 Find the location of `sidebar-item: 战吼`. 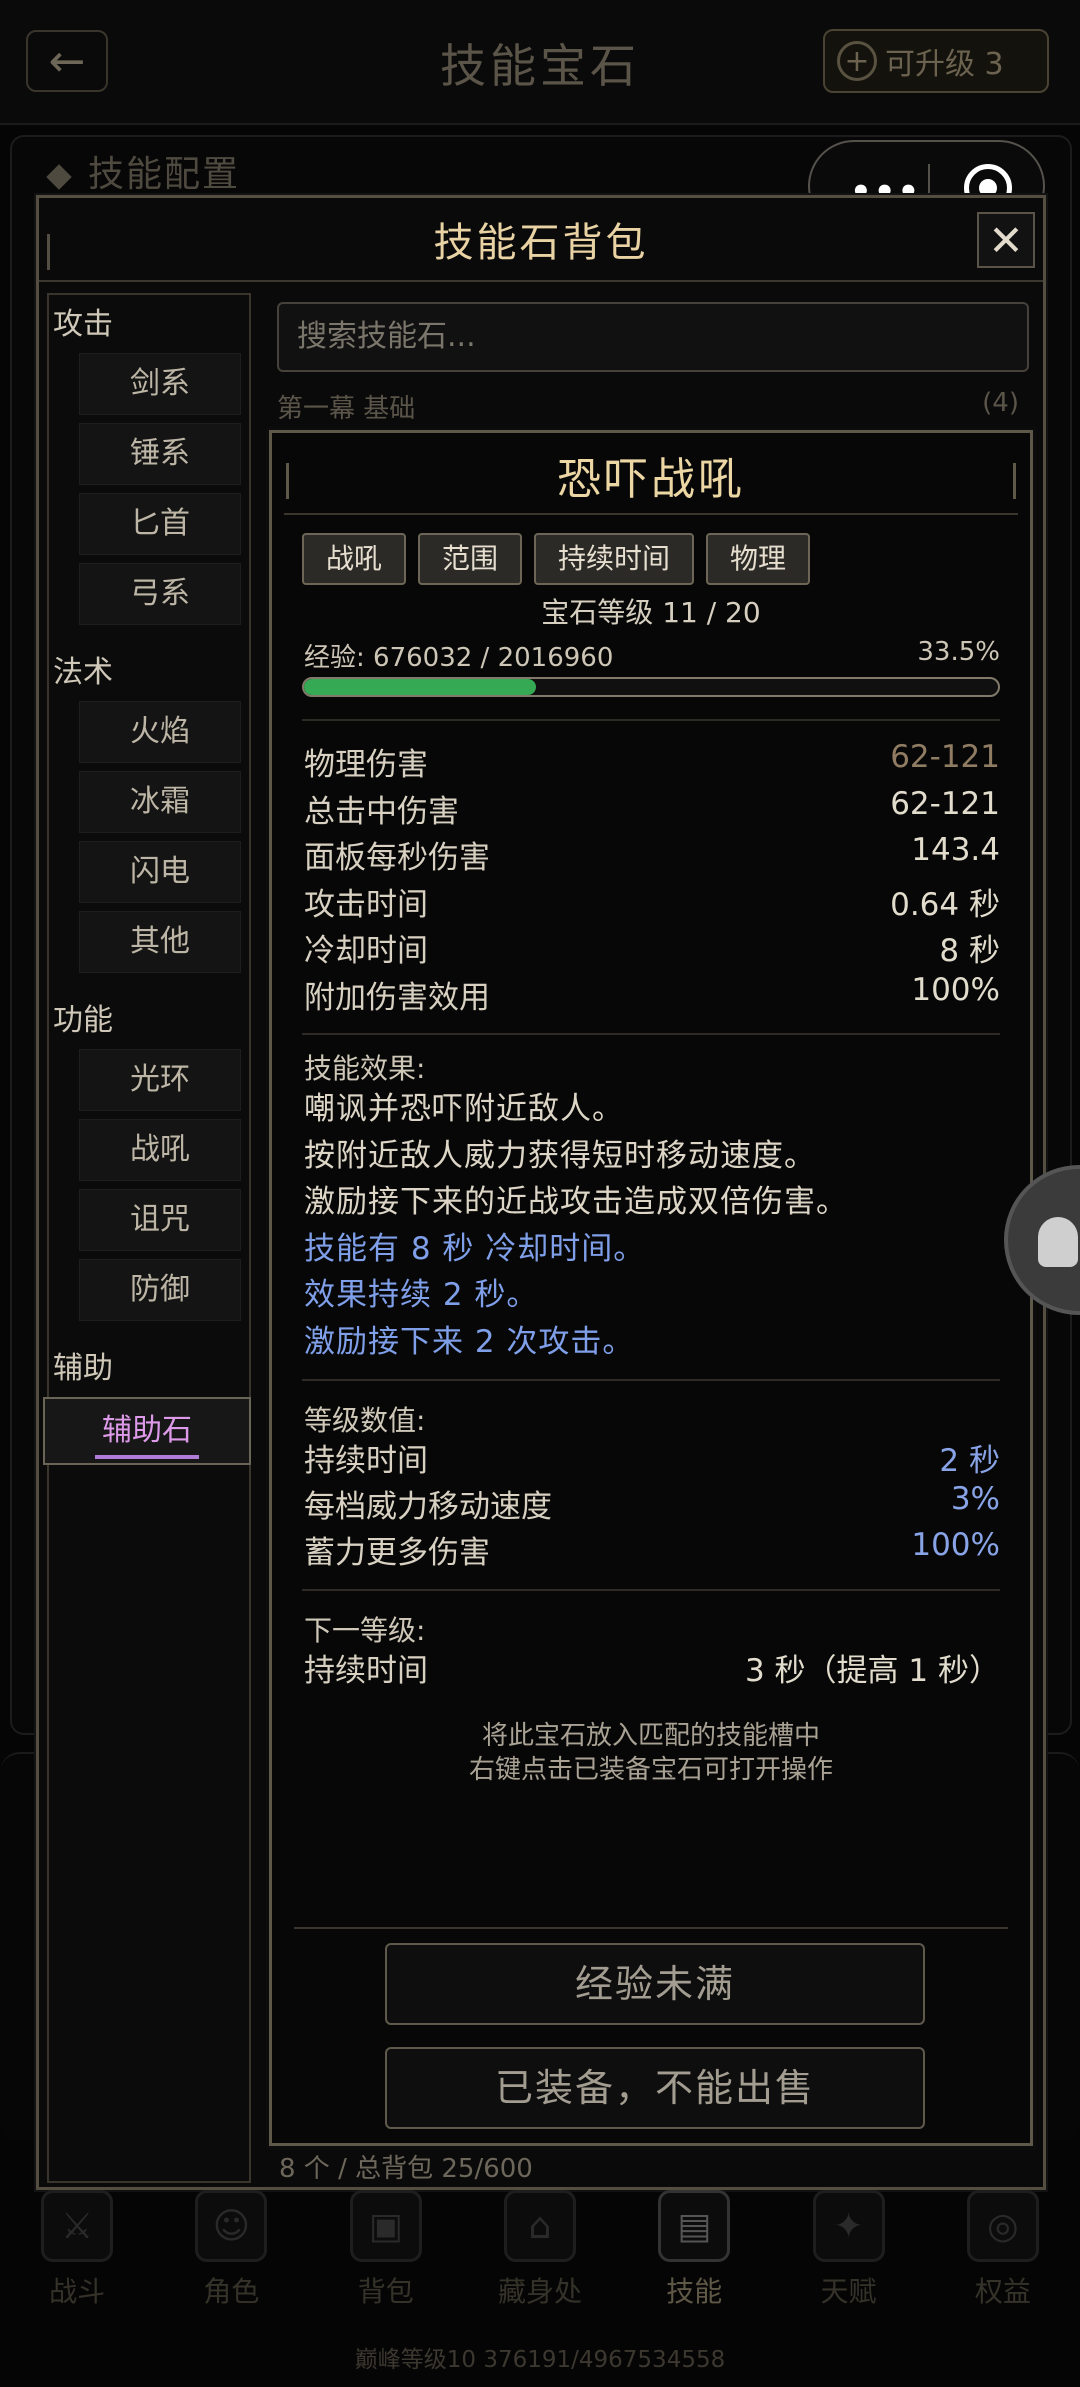

sidebar-item: 战吼 is located at coordinates (160, 1150).